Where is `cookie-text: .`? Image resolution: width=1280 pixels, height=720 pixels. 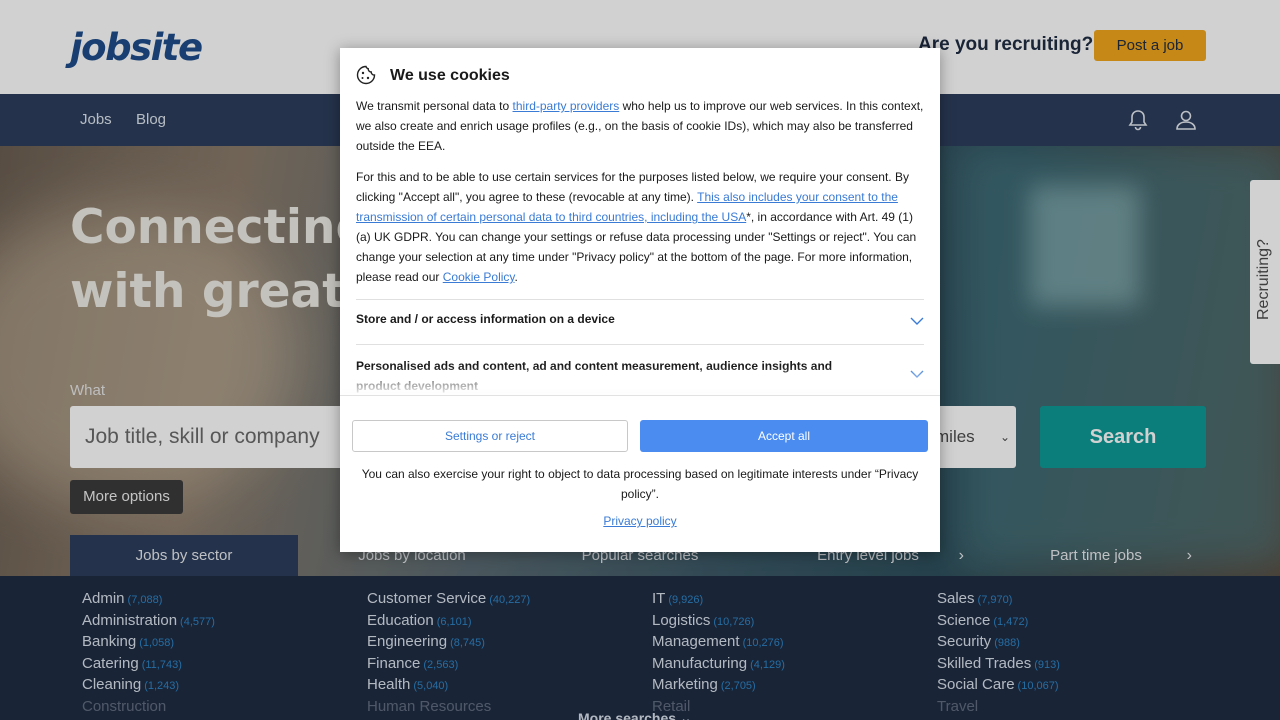
cookie-text: . is located at coordinates (516, 277).